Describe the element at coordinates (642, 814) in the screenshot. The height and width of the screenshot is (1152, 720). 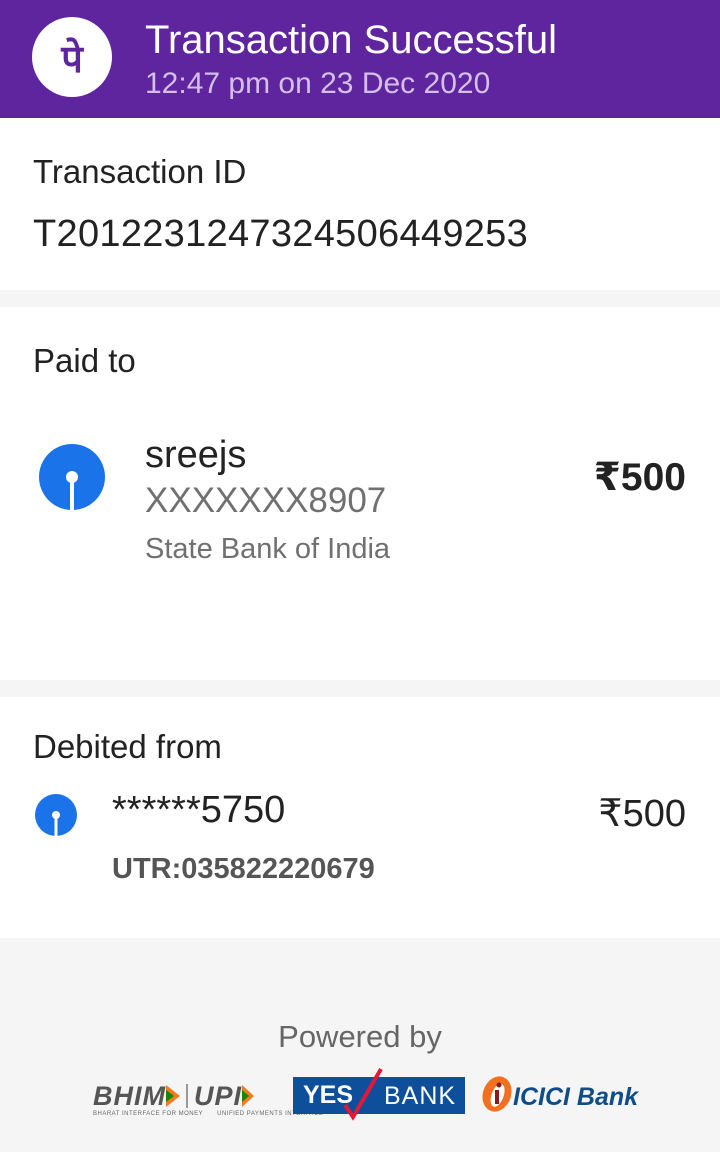
I see `debit-amount: ₹500` at that location.